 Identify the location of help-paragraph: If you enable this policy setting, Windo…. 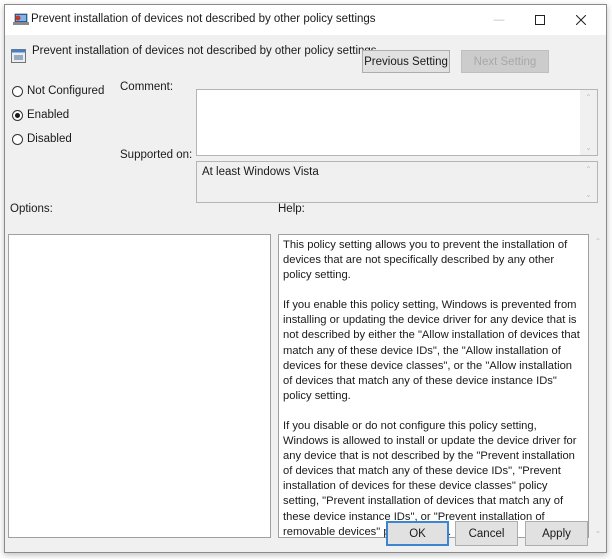
(431, 350).